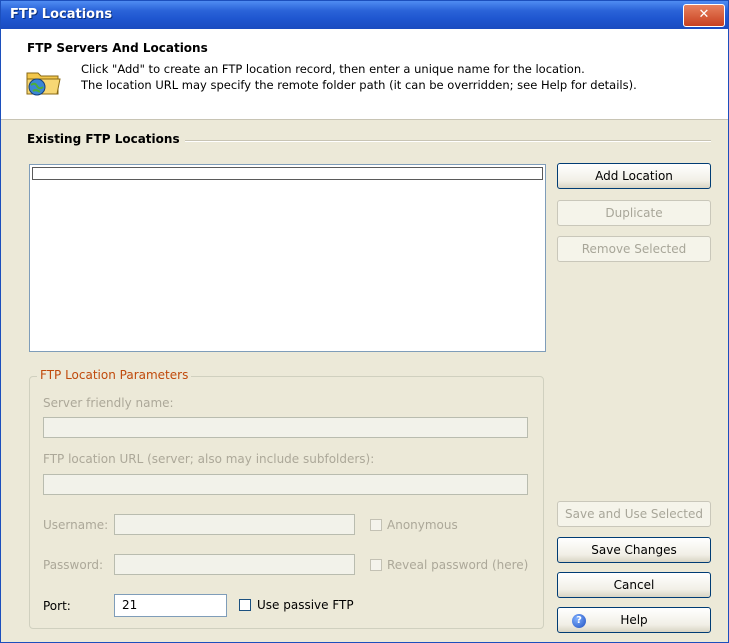 The width and height of the screenshot is (729, 643). Describe the element at coordinates (106, 139) in the screenshot. I see `existing-locations-label: Existing FTP Locations` at that location.